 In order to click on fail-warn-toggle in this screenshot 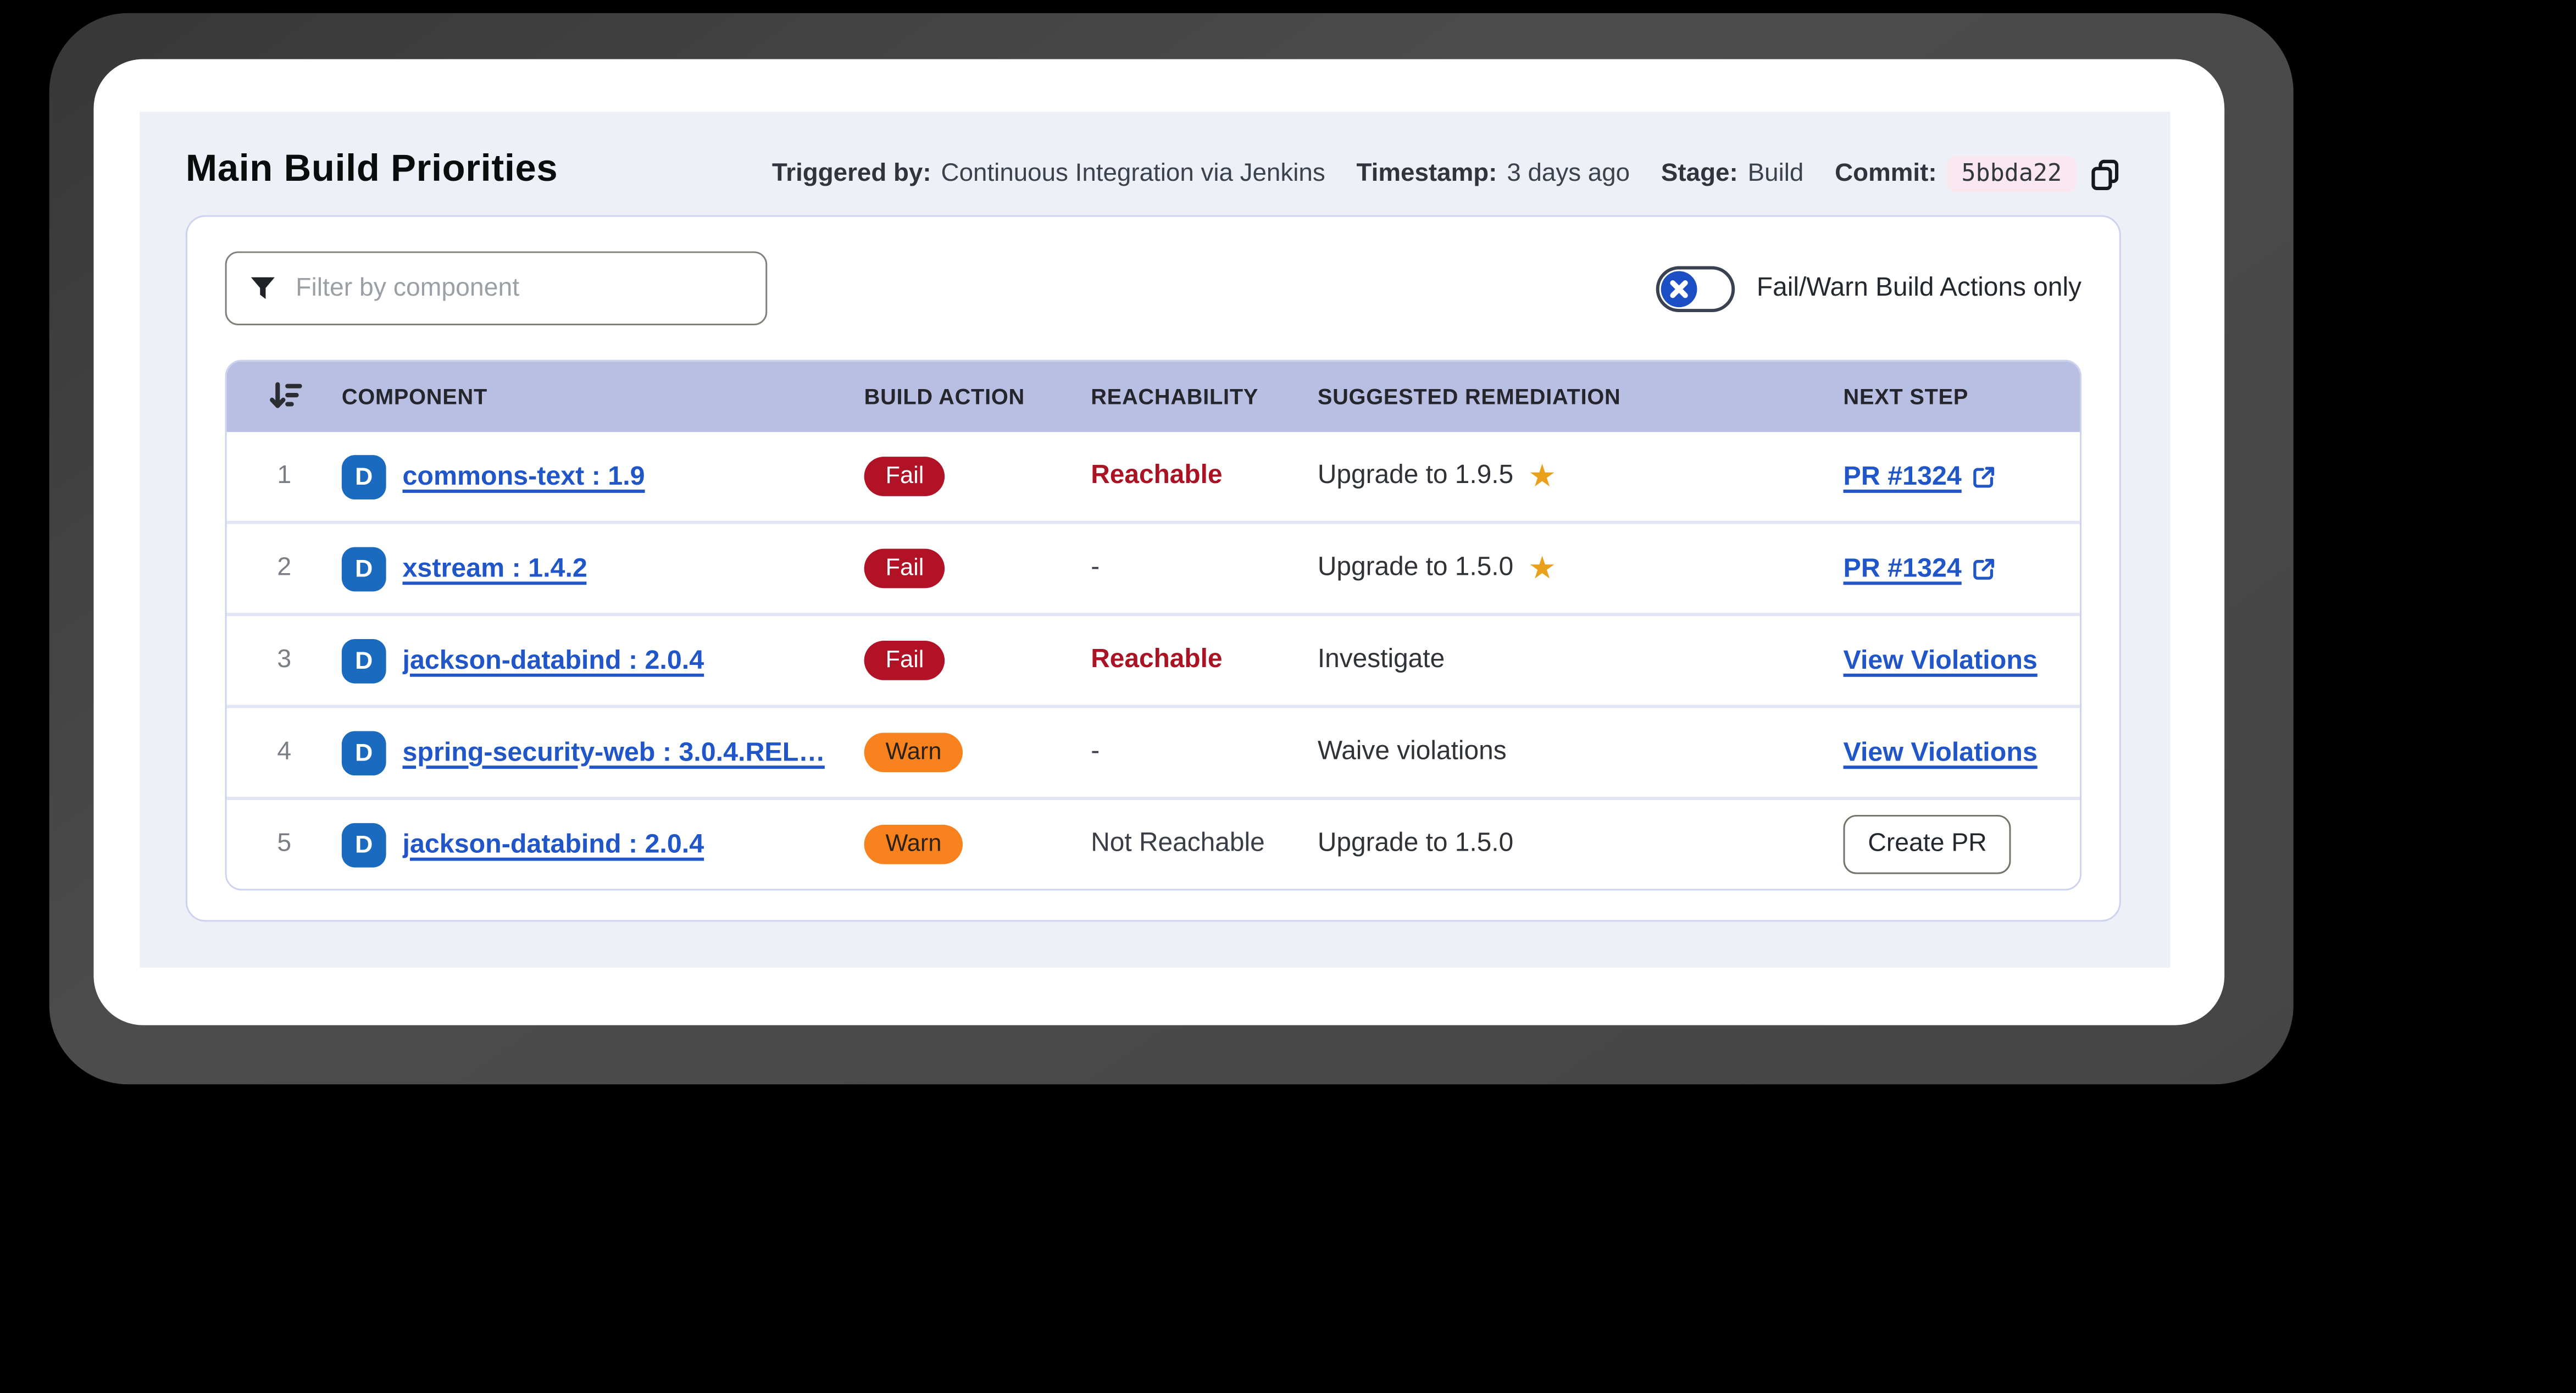, I will do `click(1696, 288)`.